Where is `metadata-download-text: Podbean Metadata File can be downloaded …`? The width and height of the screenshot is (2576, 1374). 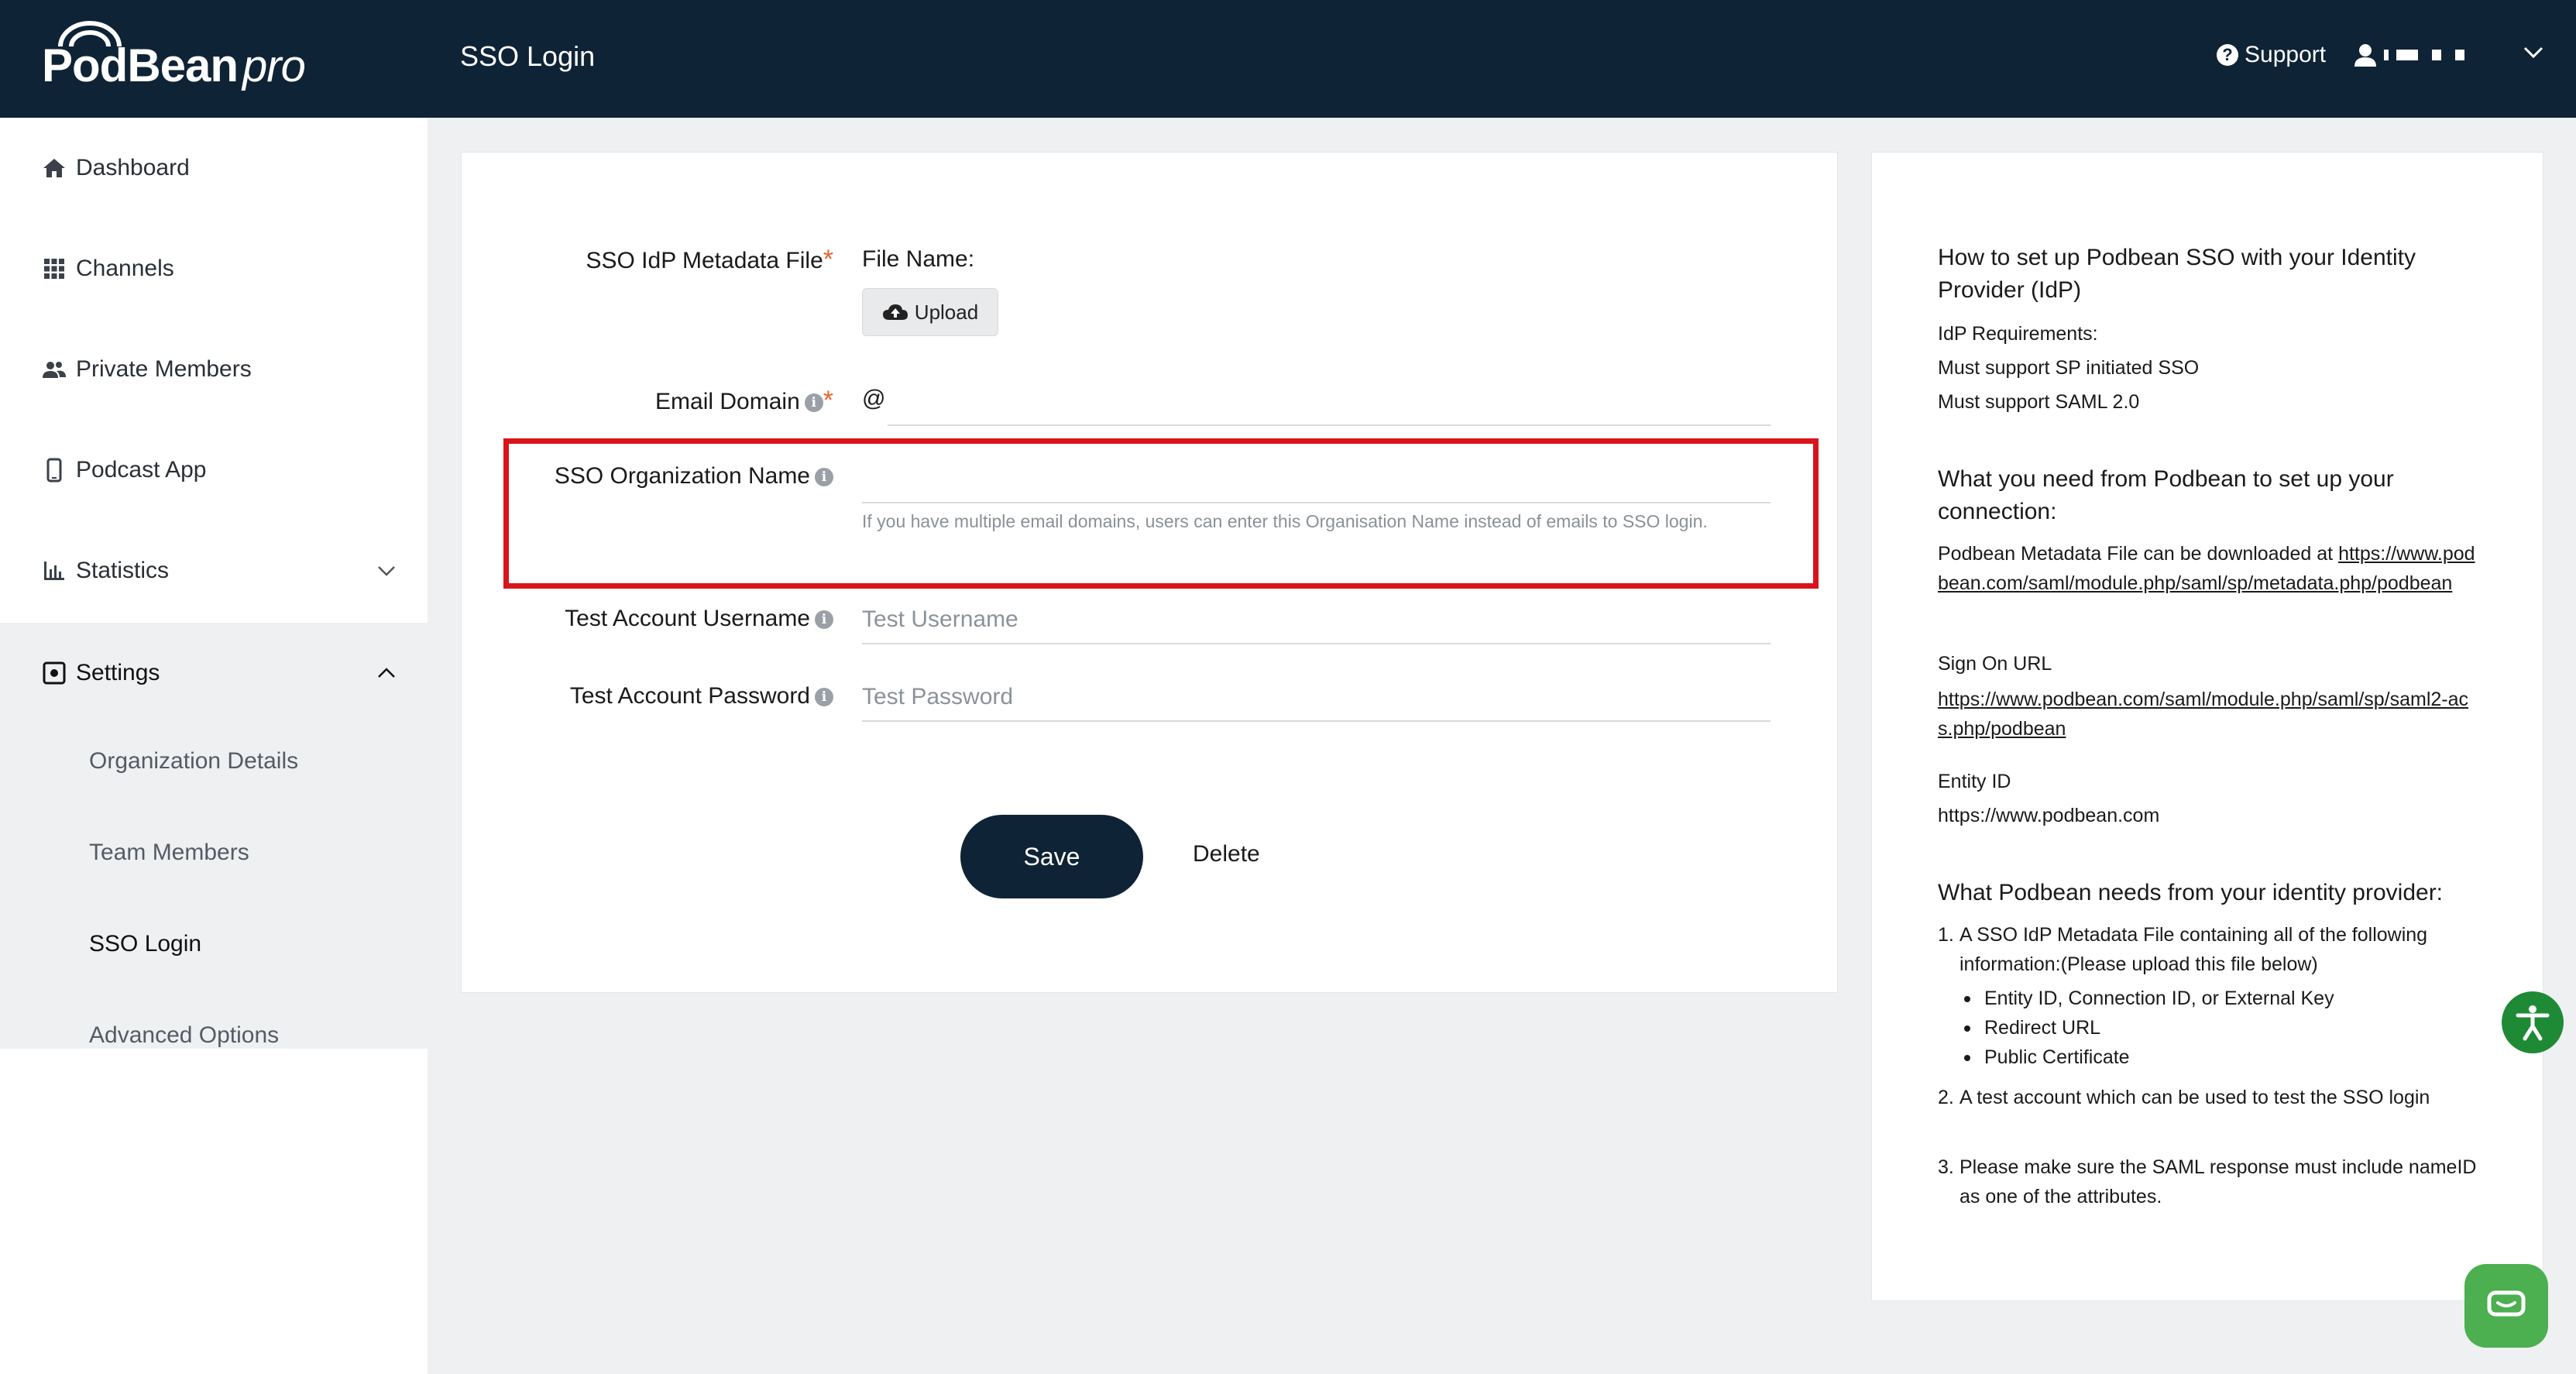
metadata-download-text: Podbean Metadata File can be downloaded … is located at coordinates (2206, 568).